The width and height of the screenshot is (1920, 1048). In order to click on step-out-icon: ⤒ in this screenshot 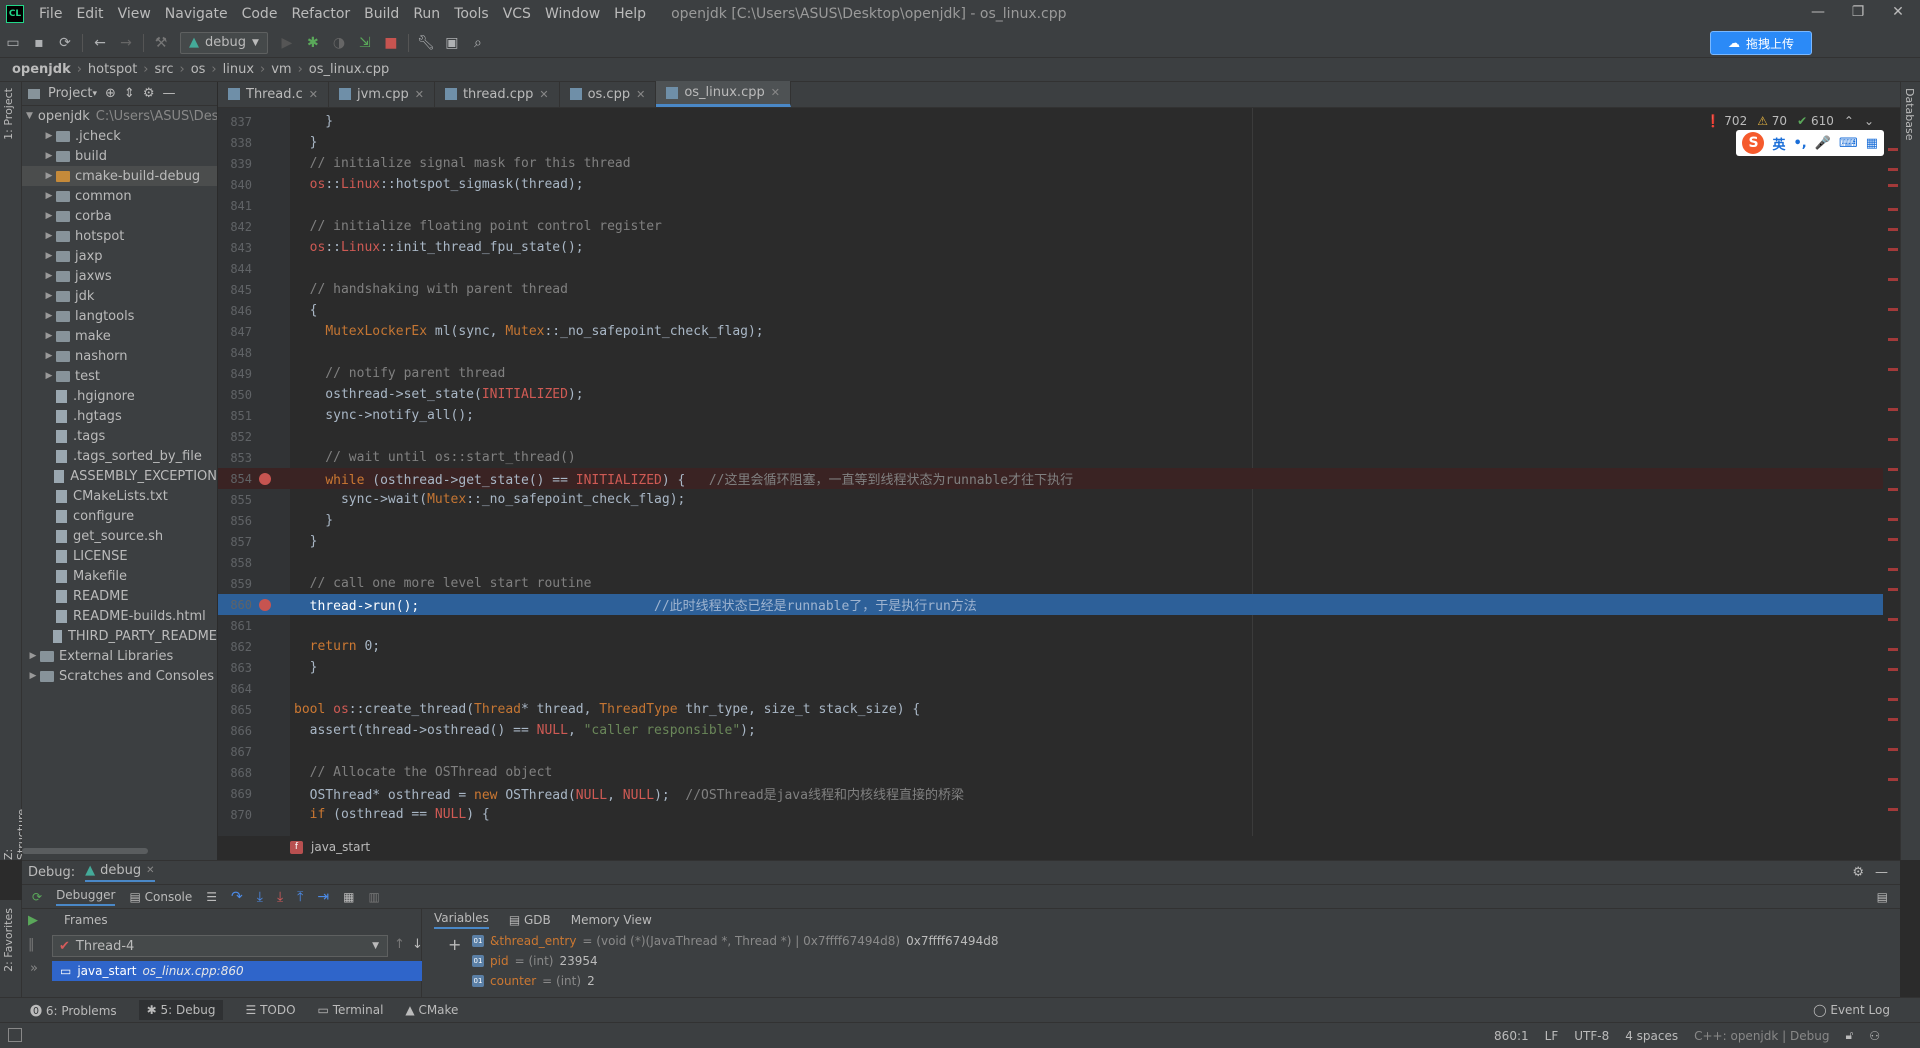, I will do `click(300, 897)`.